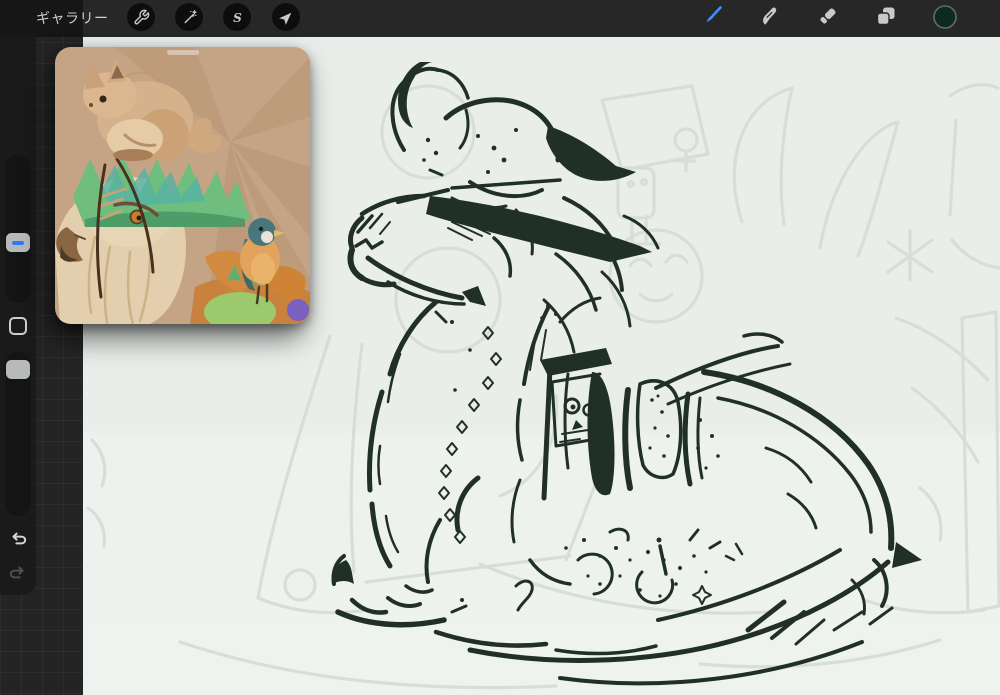 The height and width of the screenshot is (695, 1000). I want to click on brush-size-indicator, so click(18, 242).